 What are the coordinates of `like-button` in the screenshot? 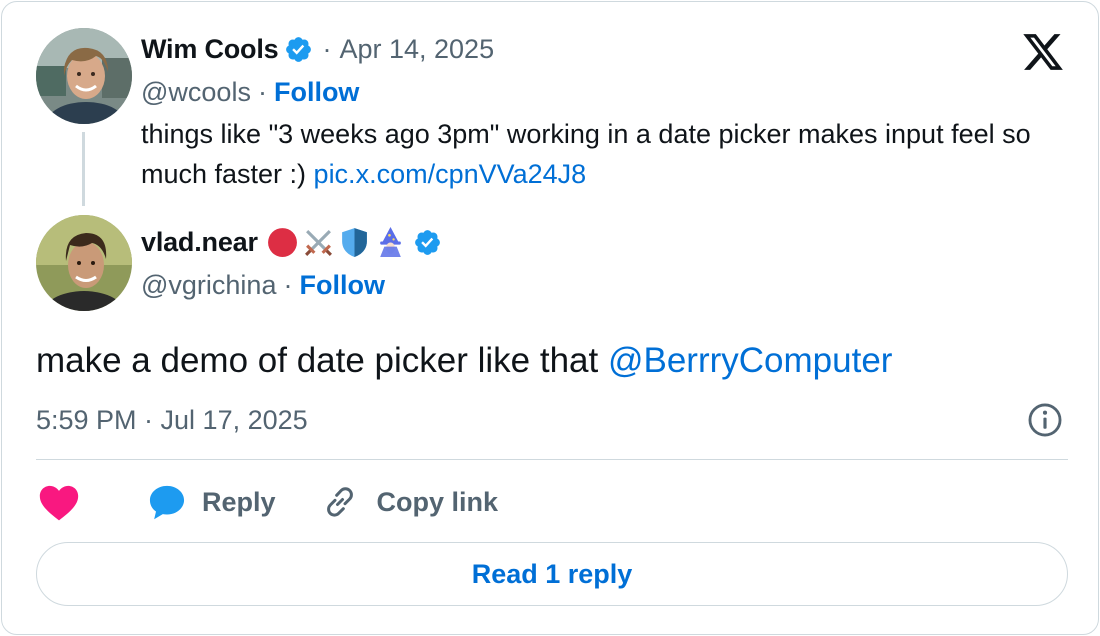 It's located at (59, 502).